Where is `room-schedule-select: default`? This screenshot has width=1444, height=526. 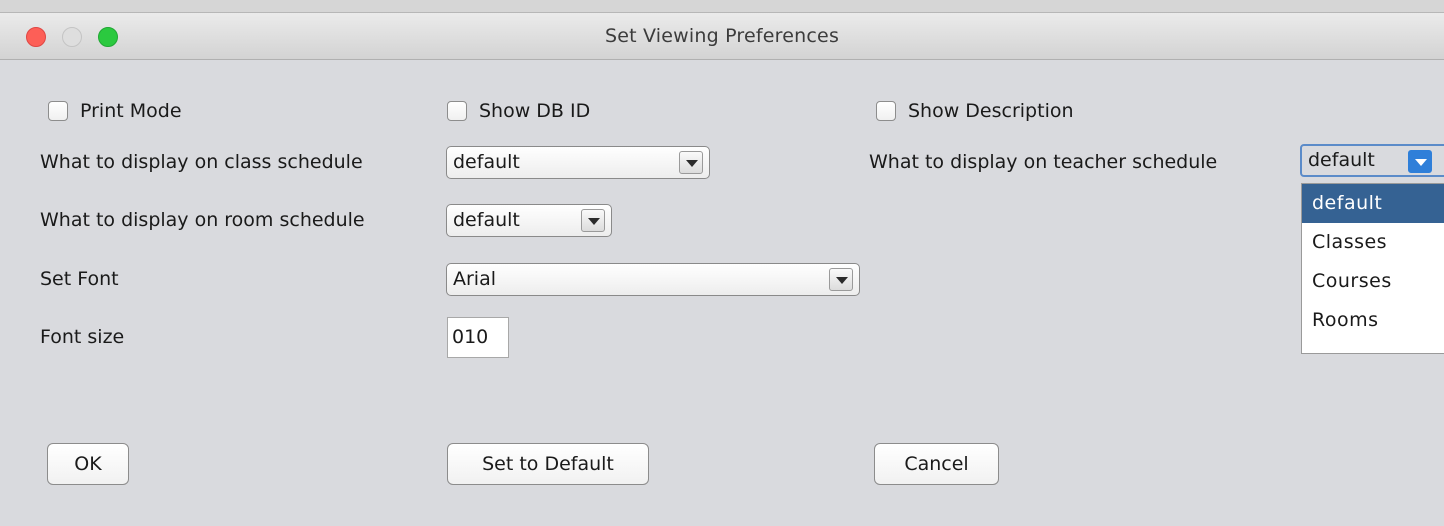
room-schedule-select: default is located at coordinates (529, 220).